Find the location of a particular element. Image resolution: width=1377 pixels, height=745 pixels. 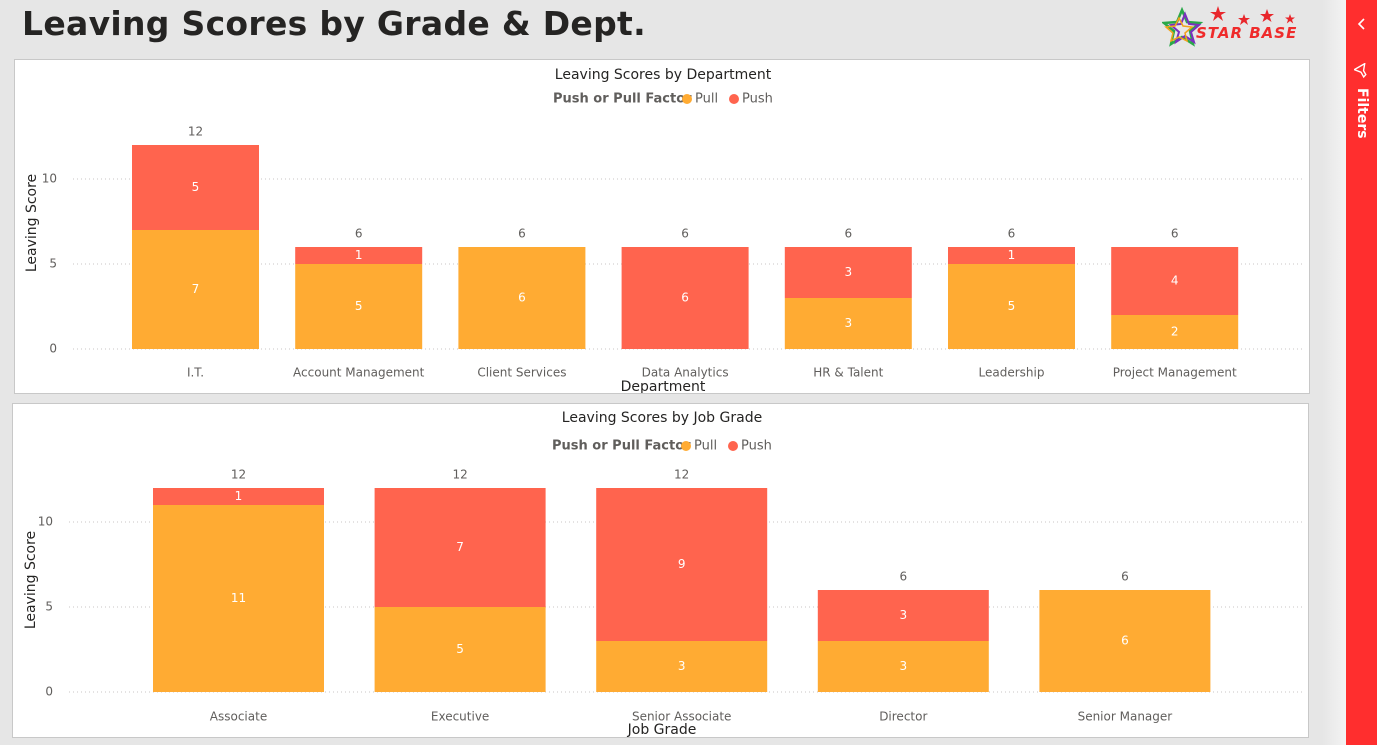

filter-icon is located at coordinates (1362, 71).